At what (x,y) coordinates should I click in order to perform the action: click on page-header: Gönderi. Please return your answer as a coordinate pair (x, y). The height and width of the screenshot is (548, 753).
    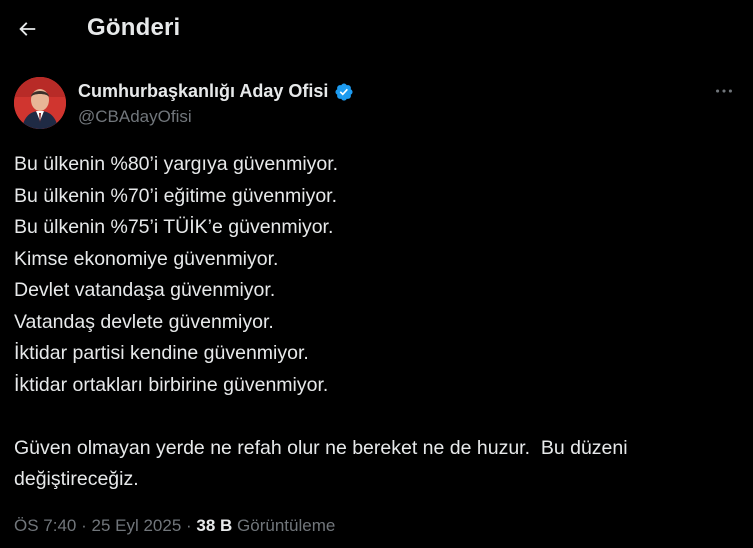
    Looking at the image, I should click on (376, 29).